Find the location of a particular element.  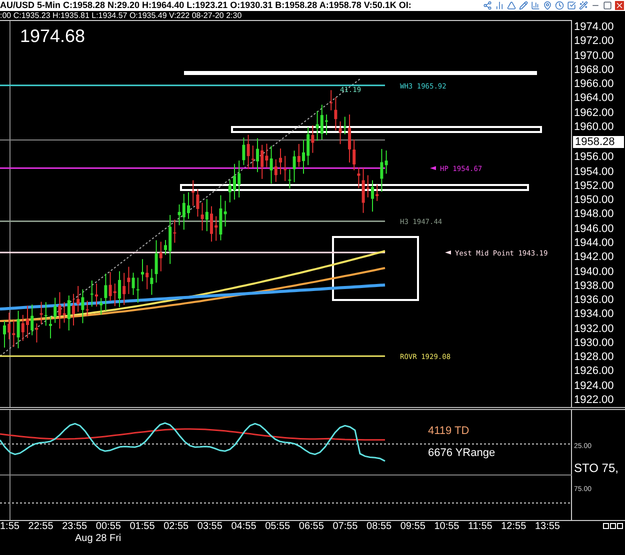

time-tick: 06:55 is located at coordinates (311, 527).